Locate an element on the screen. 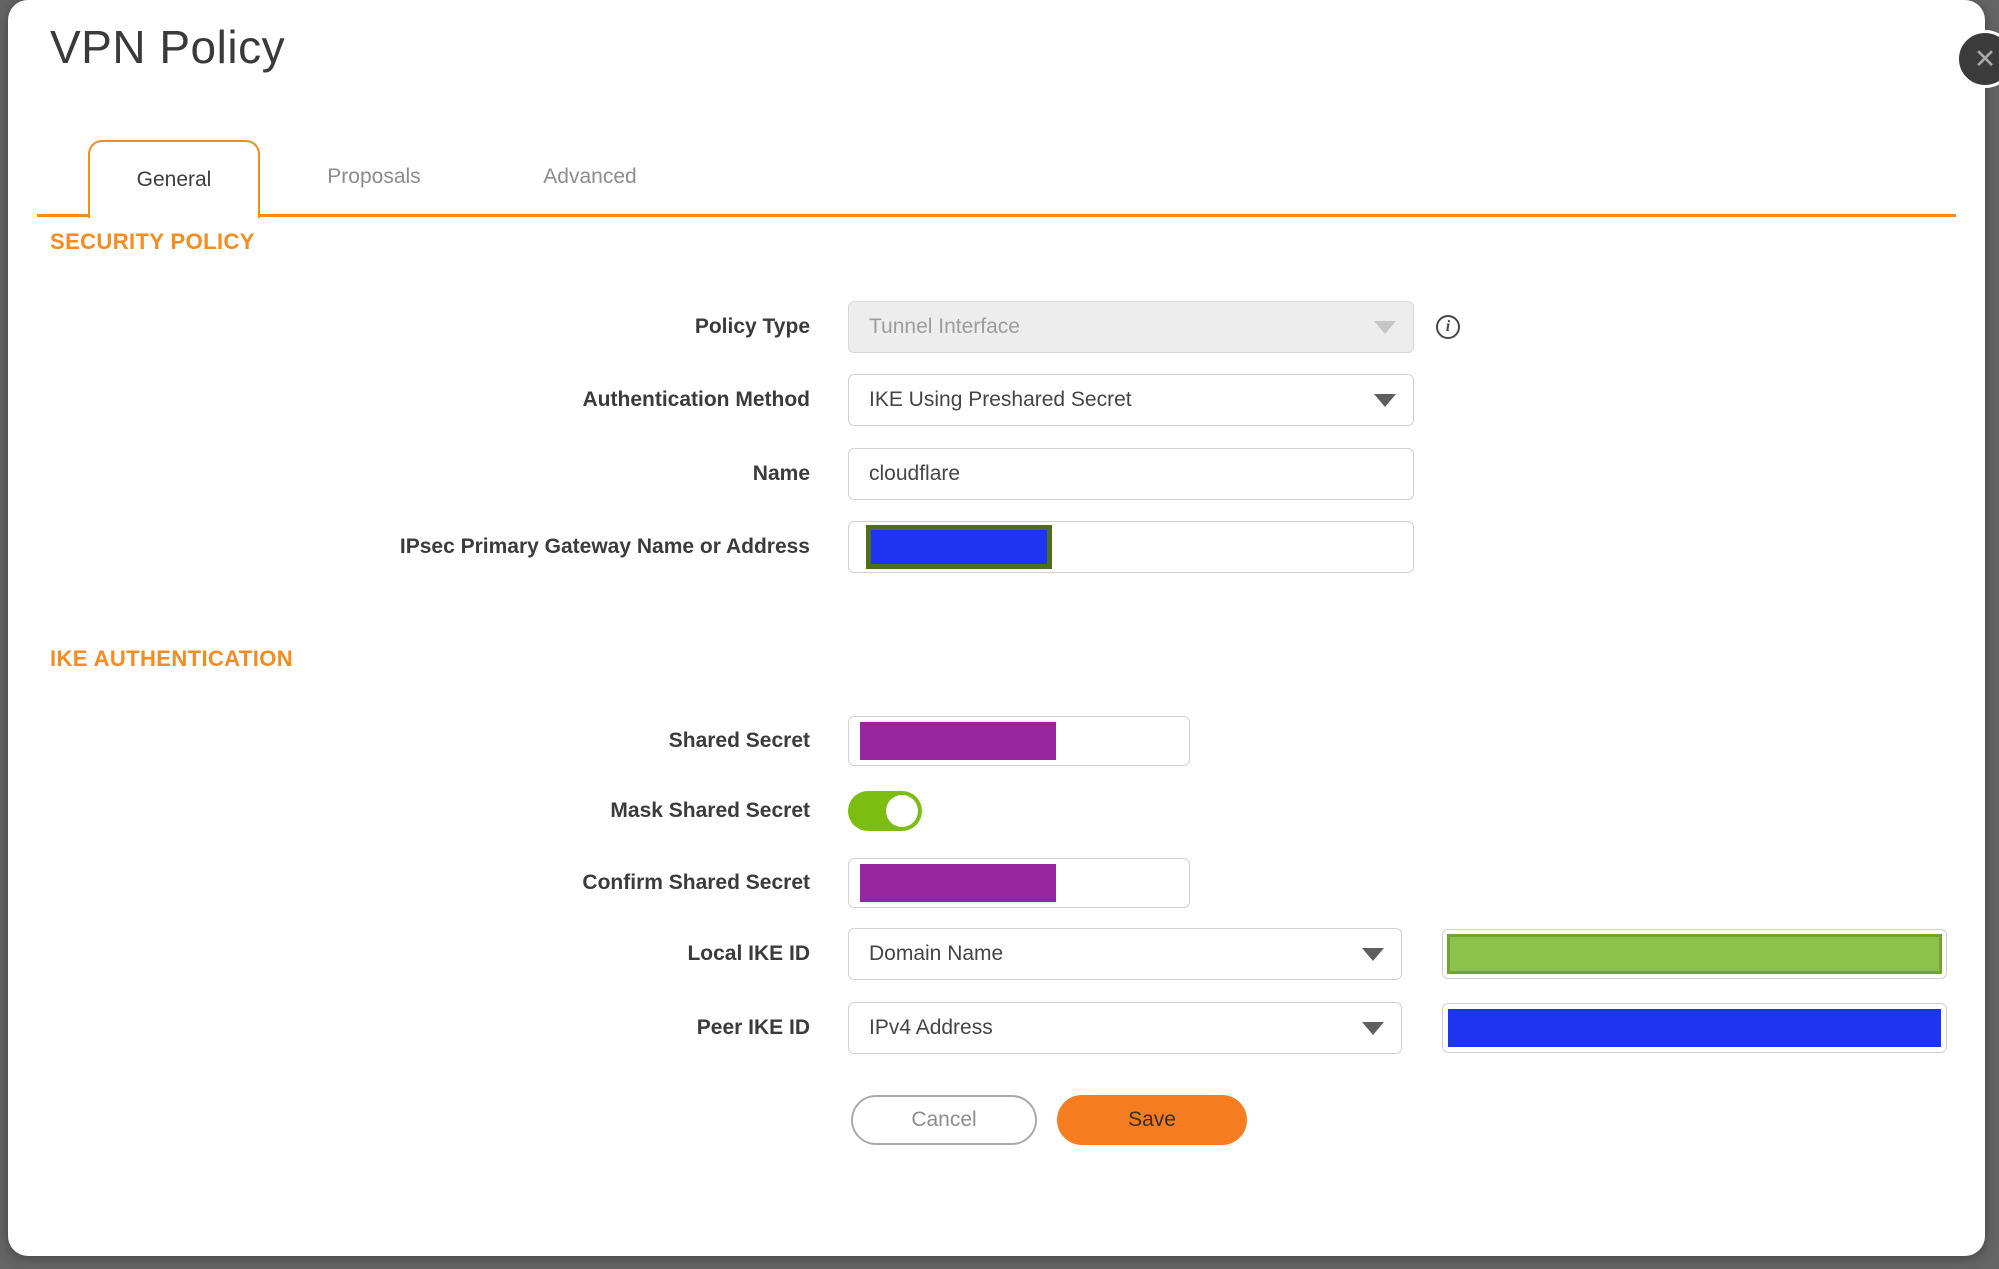 This screenshot has height=1269, width=1999. shared-secret-redacted-value is located at coordinates (958, 741).